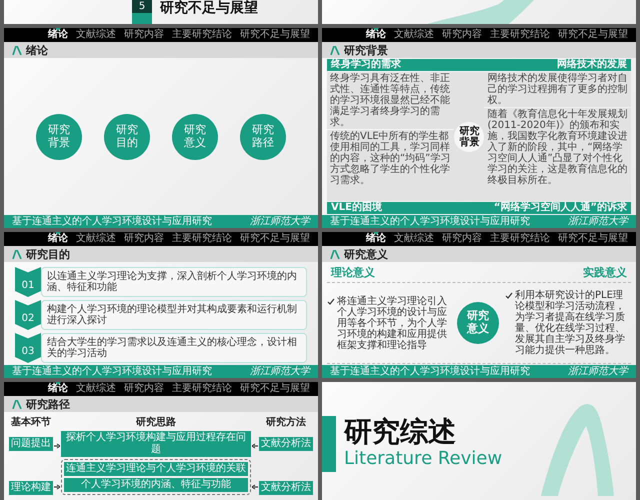 The height and width of the screenshot is (500, 640). I want to click on center-circle: 研究背景, so click(469, 137).